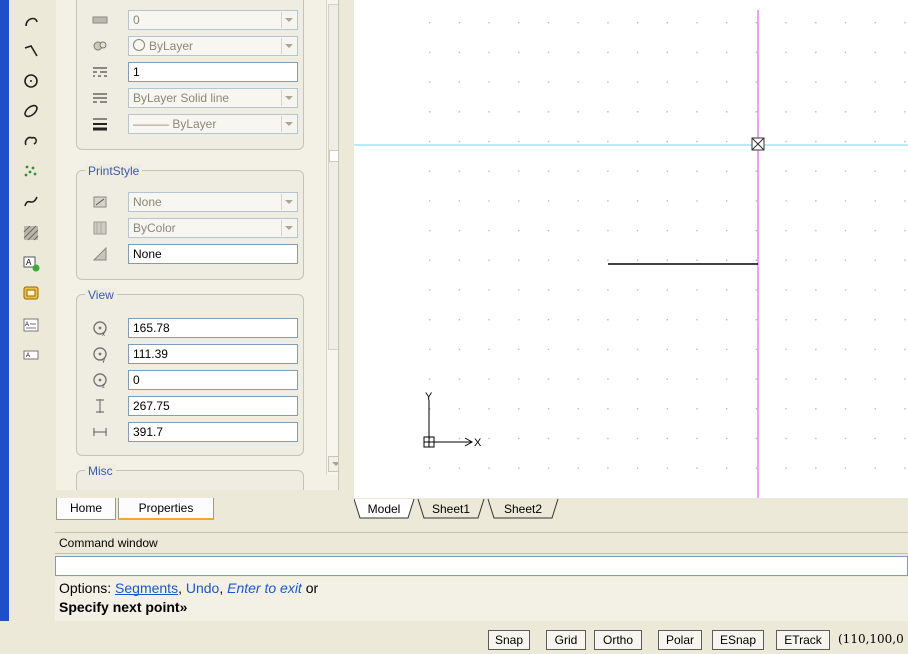  Describe the element at coordinates (31, 111) in the screenshot. I see `ellipse-icon` at that location.